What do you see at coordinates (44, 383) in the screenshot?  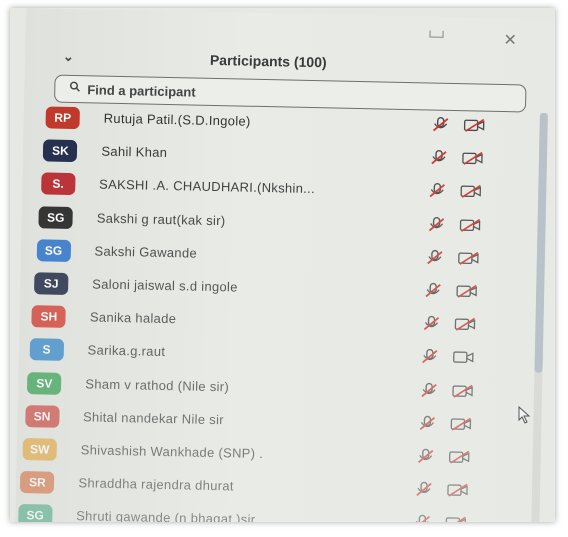 I see `avatar: SV` at bounding box center [44, 383].